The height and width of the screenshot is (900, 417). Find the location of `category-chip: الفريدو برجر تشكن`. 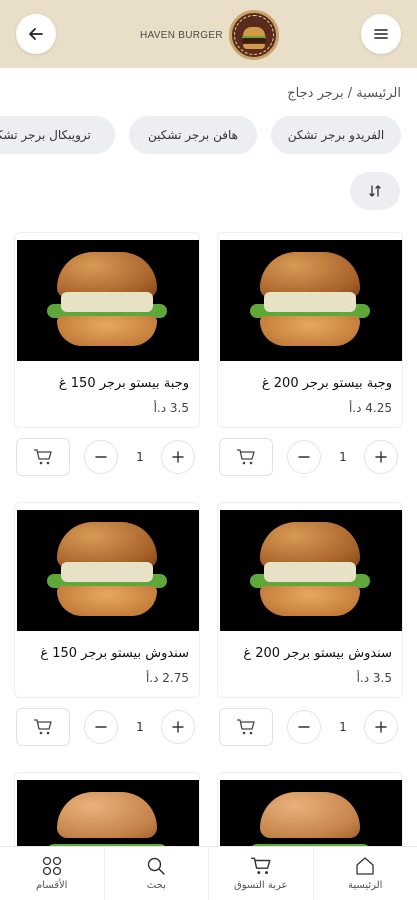

category-chip: الفريدو برجر تشكن is located at coordinates (336, 135).